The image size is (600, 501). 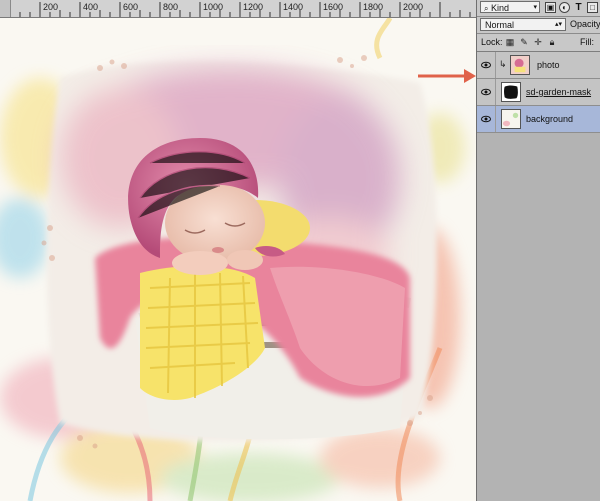 I want to click on adjustment-filter-icon: ◐, so click(x=564, y=7).